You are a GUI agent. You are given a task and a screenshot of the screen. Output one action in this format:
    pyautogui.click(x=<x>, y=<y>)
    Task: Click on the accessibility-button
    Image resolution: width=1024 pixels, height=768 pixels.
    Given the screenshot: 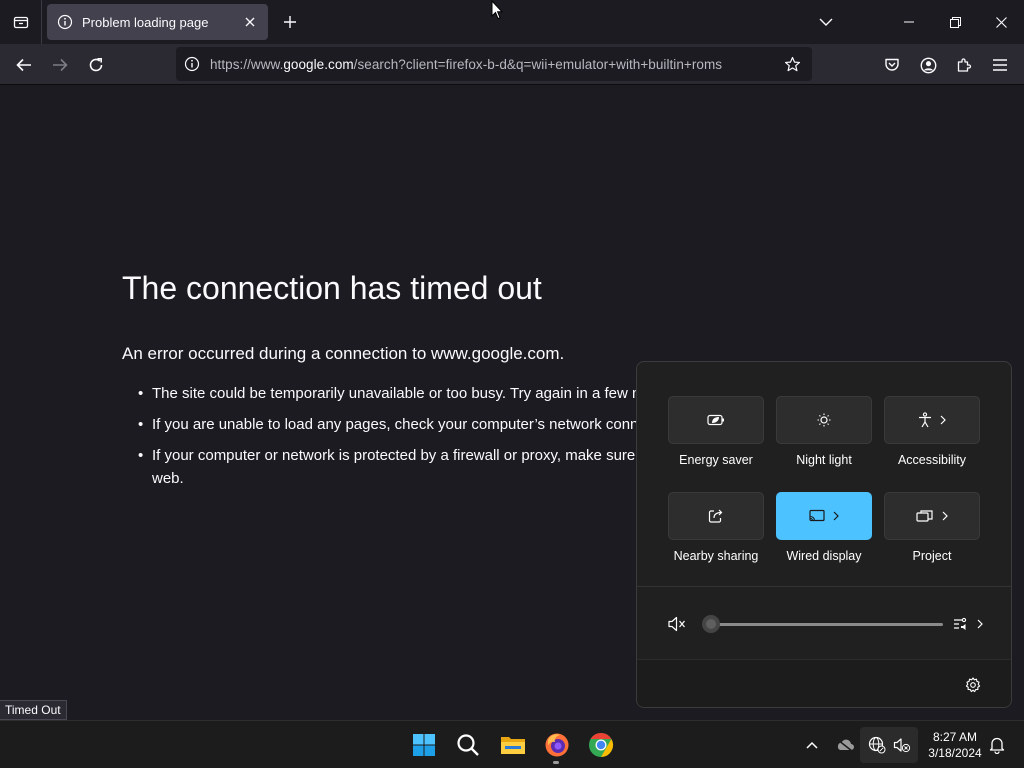 What is the action you would take?
    pyautogui.click(x=932, y=420)
    